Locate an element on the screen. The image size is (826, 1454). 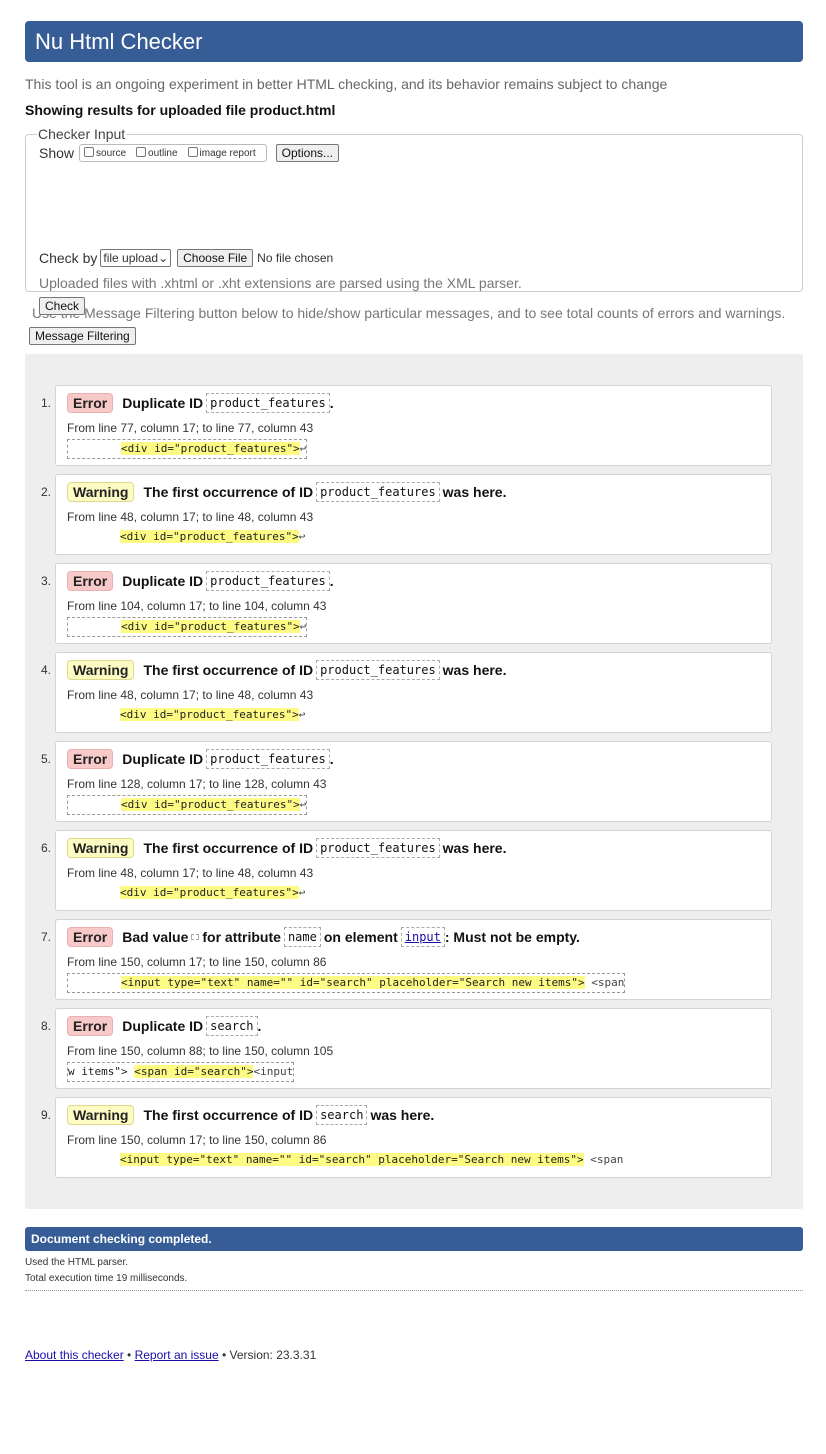
message-pre-text: Duplicate ID is located at coordinates (163, 1026).